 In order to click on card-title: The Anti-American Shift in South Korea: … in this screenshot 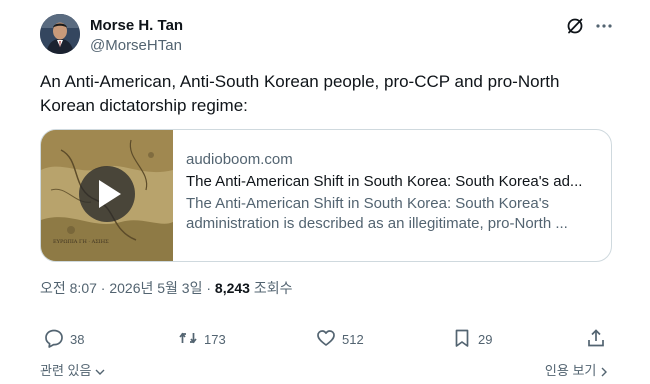, I will do `click(384, 181)`.